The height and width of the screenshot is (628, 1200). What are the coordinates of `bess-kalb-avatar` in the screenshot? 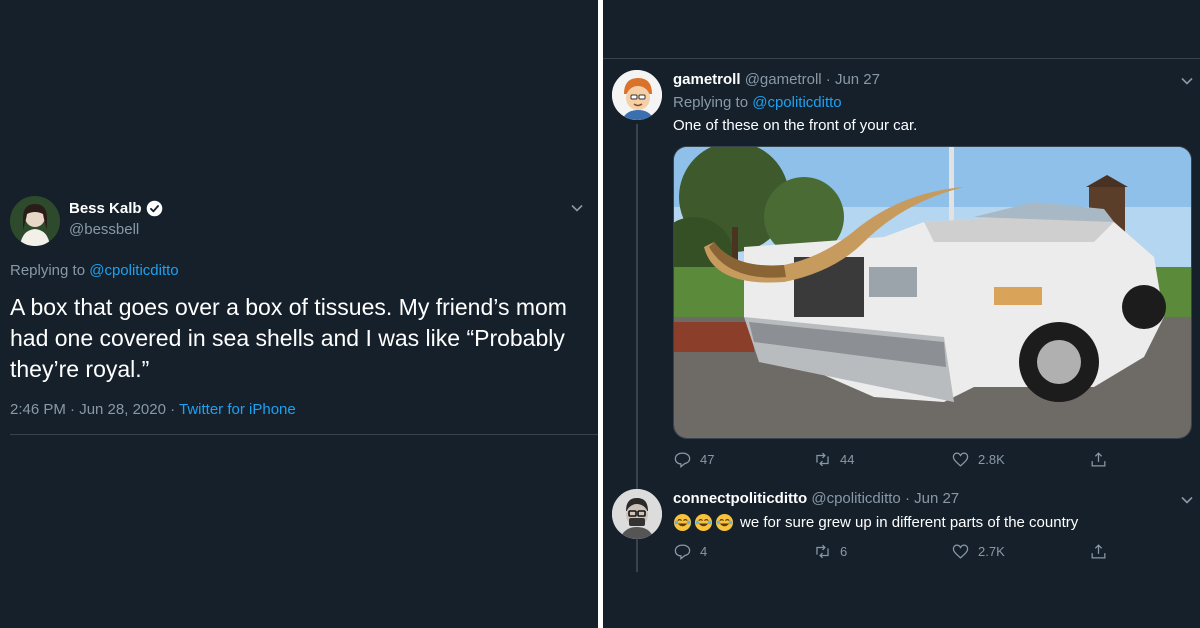 It's located at (35, 221).